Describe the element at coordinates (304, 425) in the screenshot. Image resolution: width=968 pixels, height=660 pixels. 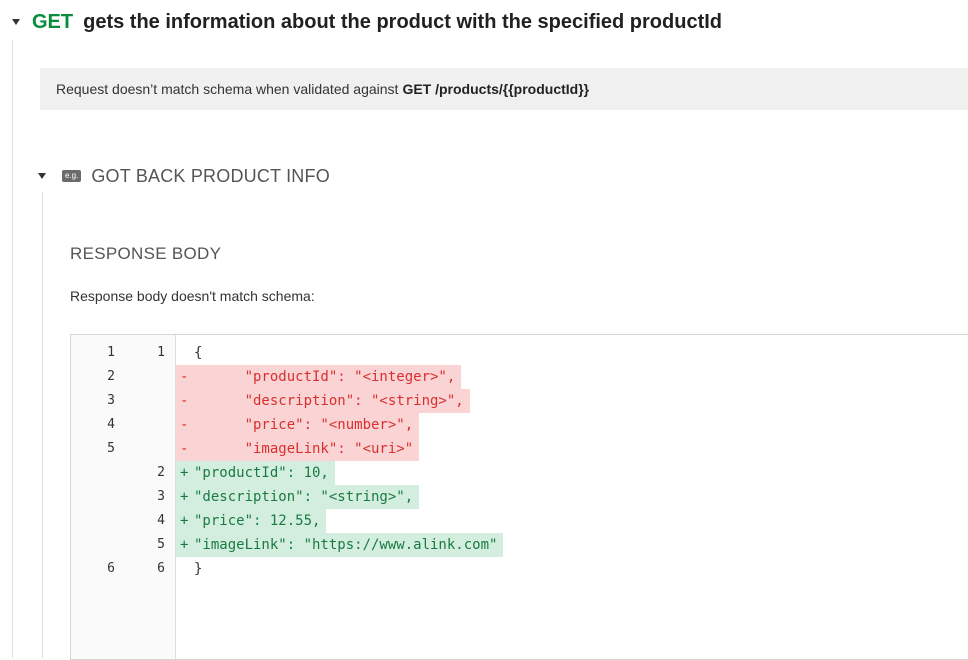
I see `code-text: "price": "<number>",` at that location.